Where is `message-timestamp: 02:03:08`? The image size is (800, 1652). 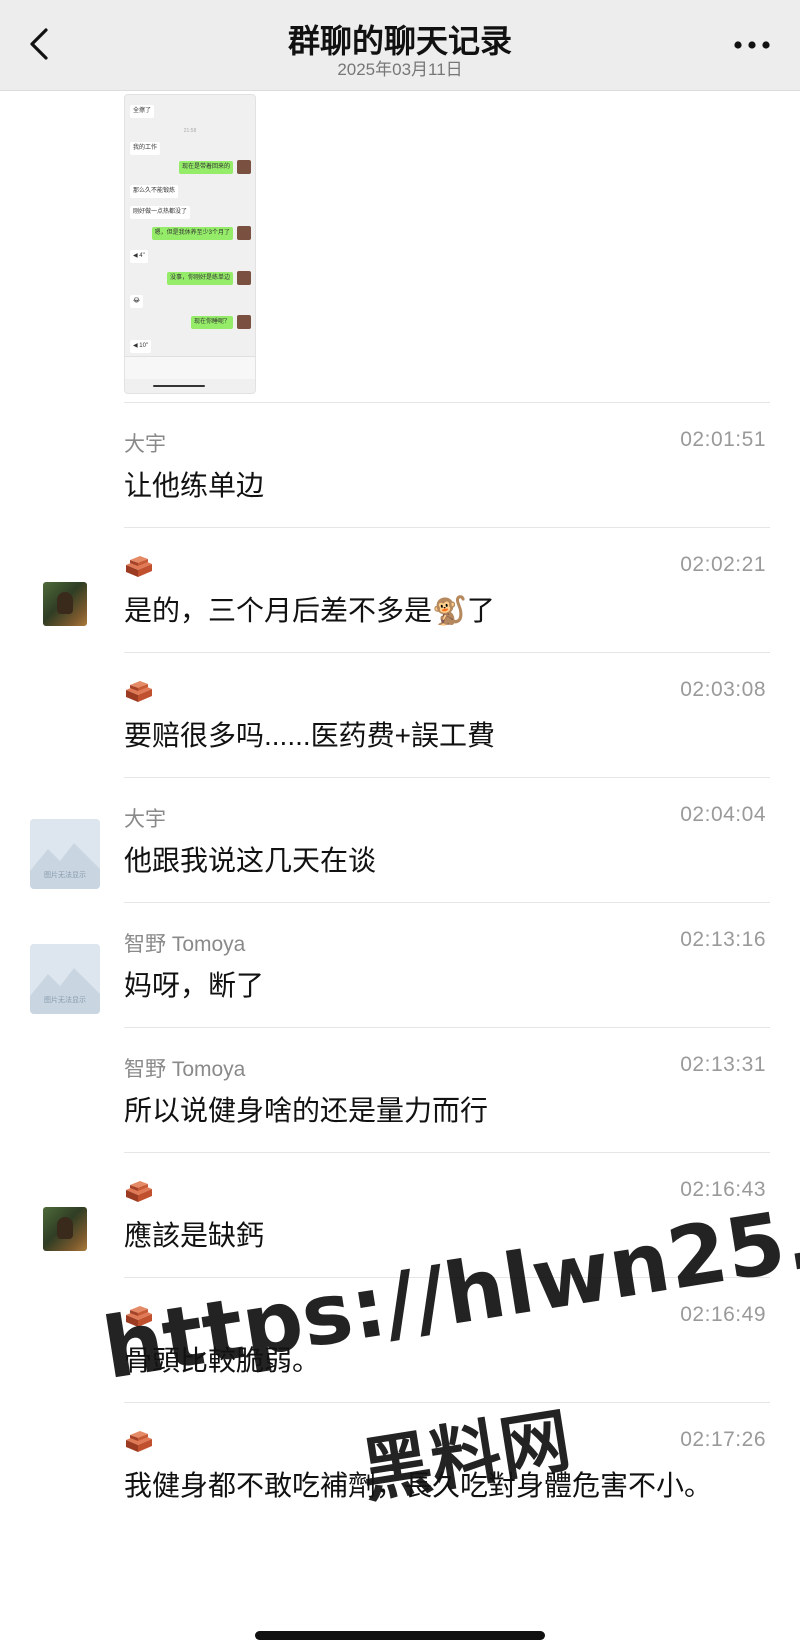 message-timestamp: 02:03:08 is located at coordinates (723, 689).